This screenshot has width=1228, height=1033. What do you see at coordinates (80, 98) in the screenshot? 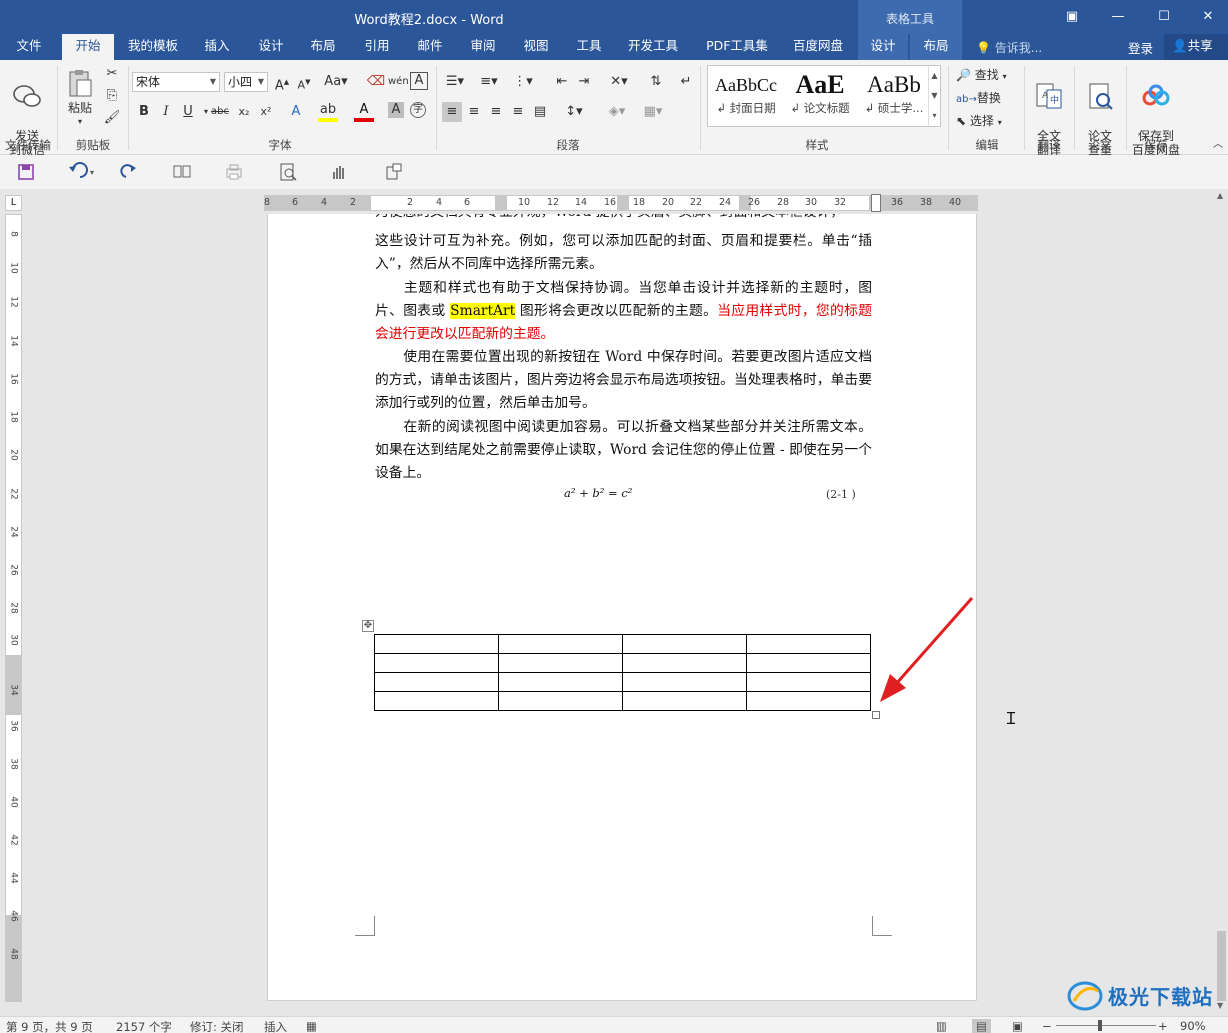
I see `paste-button: 粘贴 ▾` at bounding box center [80, 98].